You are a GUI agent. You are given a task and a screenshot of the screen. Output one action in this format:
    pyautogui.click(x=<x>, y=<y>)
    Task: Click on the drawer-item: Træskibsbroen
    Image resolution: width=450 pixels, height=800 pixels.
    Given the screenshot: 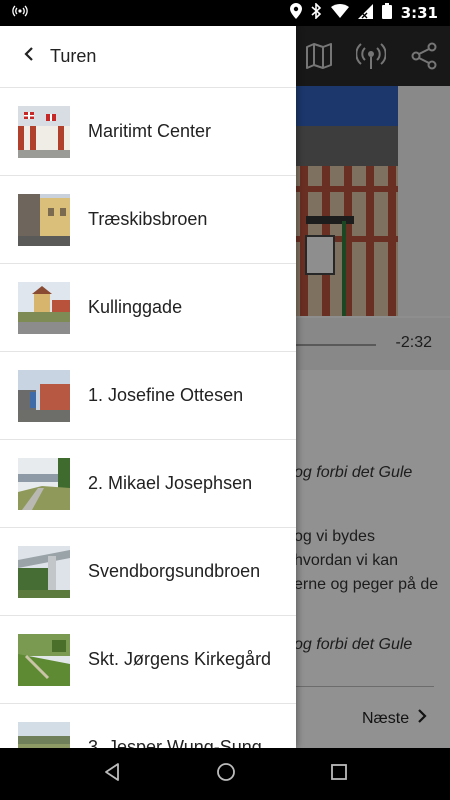 What is the action you would take?
    pyautogui.click(x=148, y=220)
    